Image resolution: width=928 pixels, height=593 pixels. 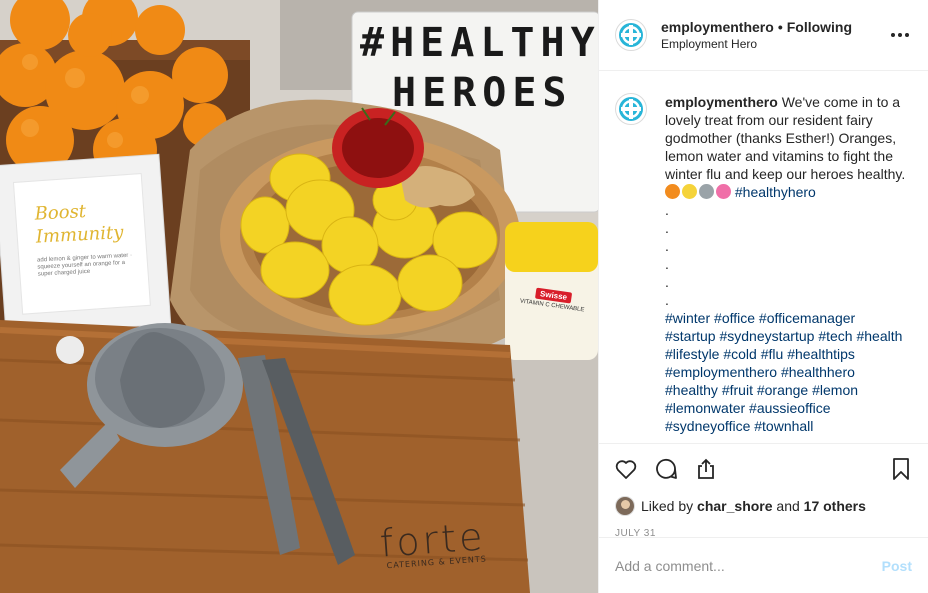 What do you see at coordinates (734, 318) in the screenshot?
I see `hashtag-link: #office` at bounding box center [734, 318].